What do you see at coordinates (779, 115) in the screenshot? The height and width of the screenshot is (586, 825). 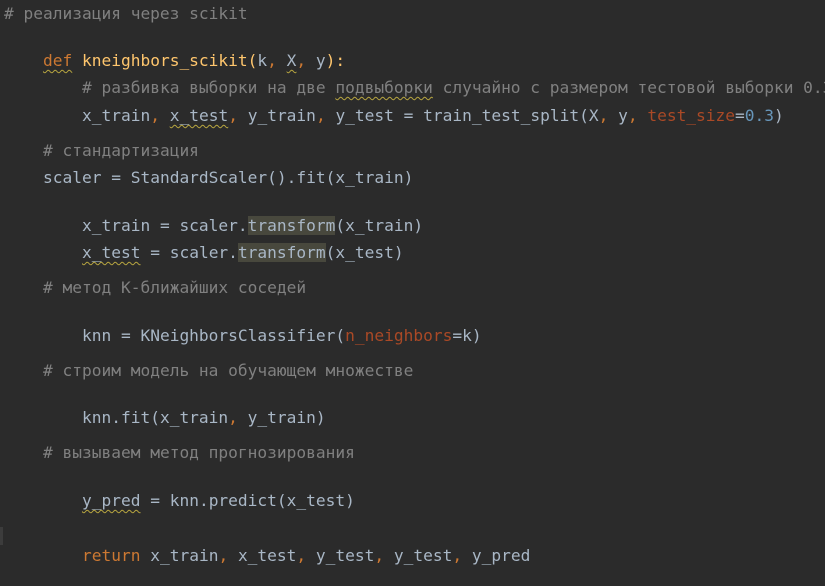 I see `paren-close: )` at bounding box center [779, 115].